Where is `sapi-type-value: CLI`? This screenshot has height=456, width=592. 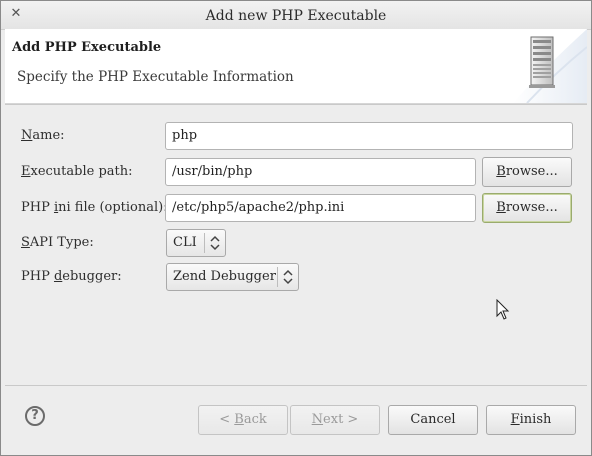 sapi-type-value: CLI is located at coordinates (185, 242).